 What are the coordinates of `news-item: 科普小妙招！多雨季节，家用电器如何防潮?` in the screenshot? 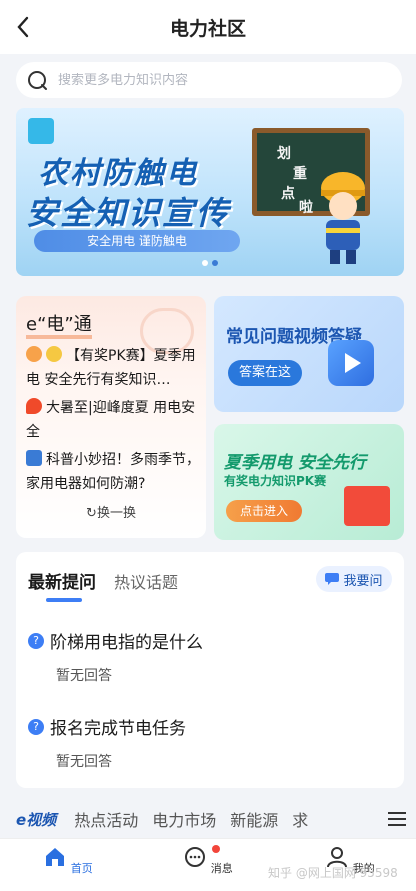 It's located at (114, 472).